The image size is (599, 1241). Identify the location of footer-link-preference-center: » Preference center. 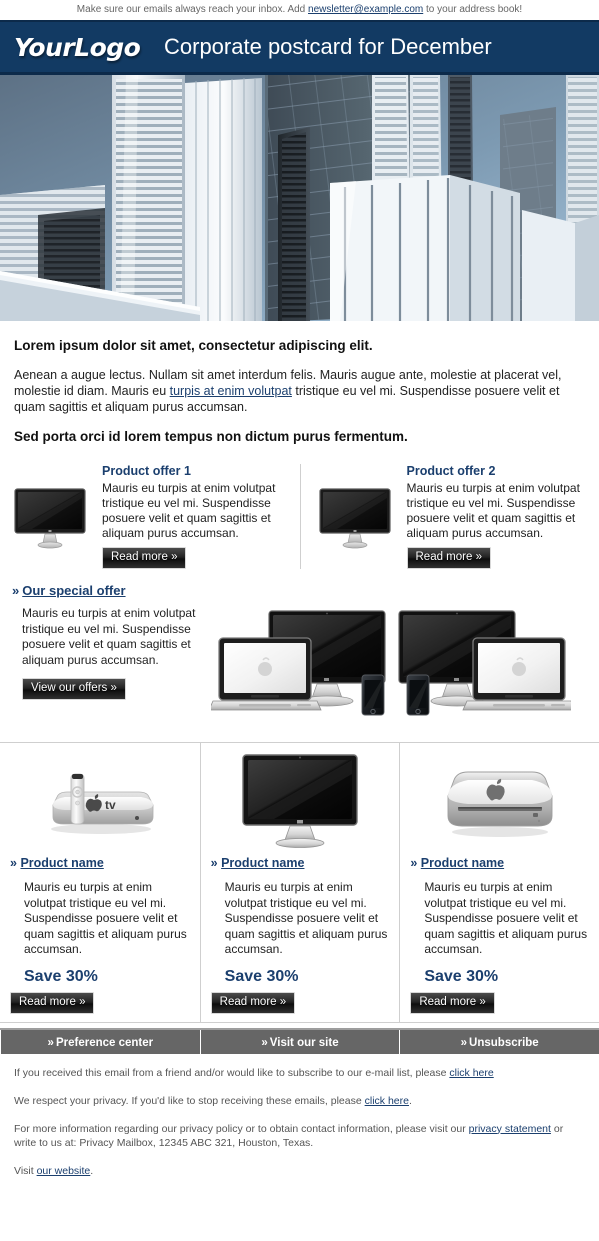
(100, 1041).